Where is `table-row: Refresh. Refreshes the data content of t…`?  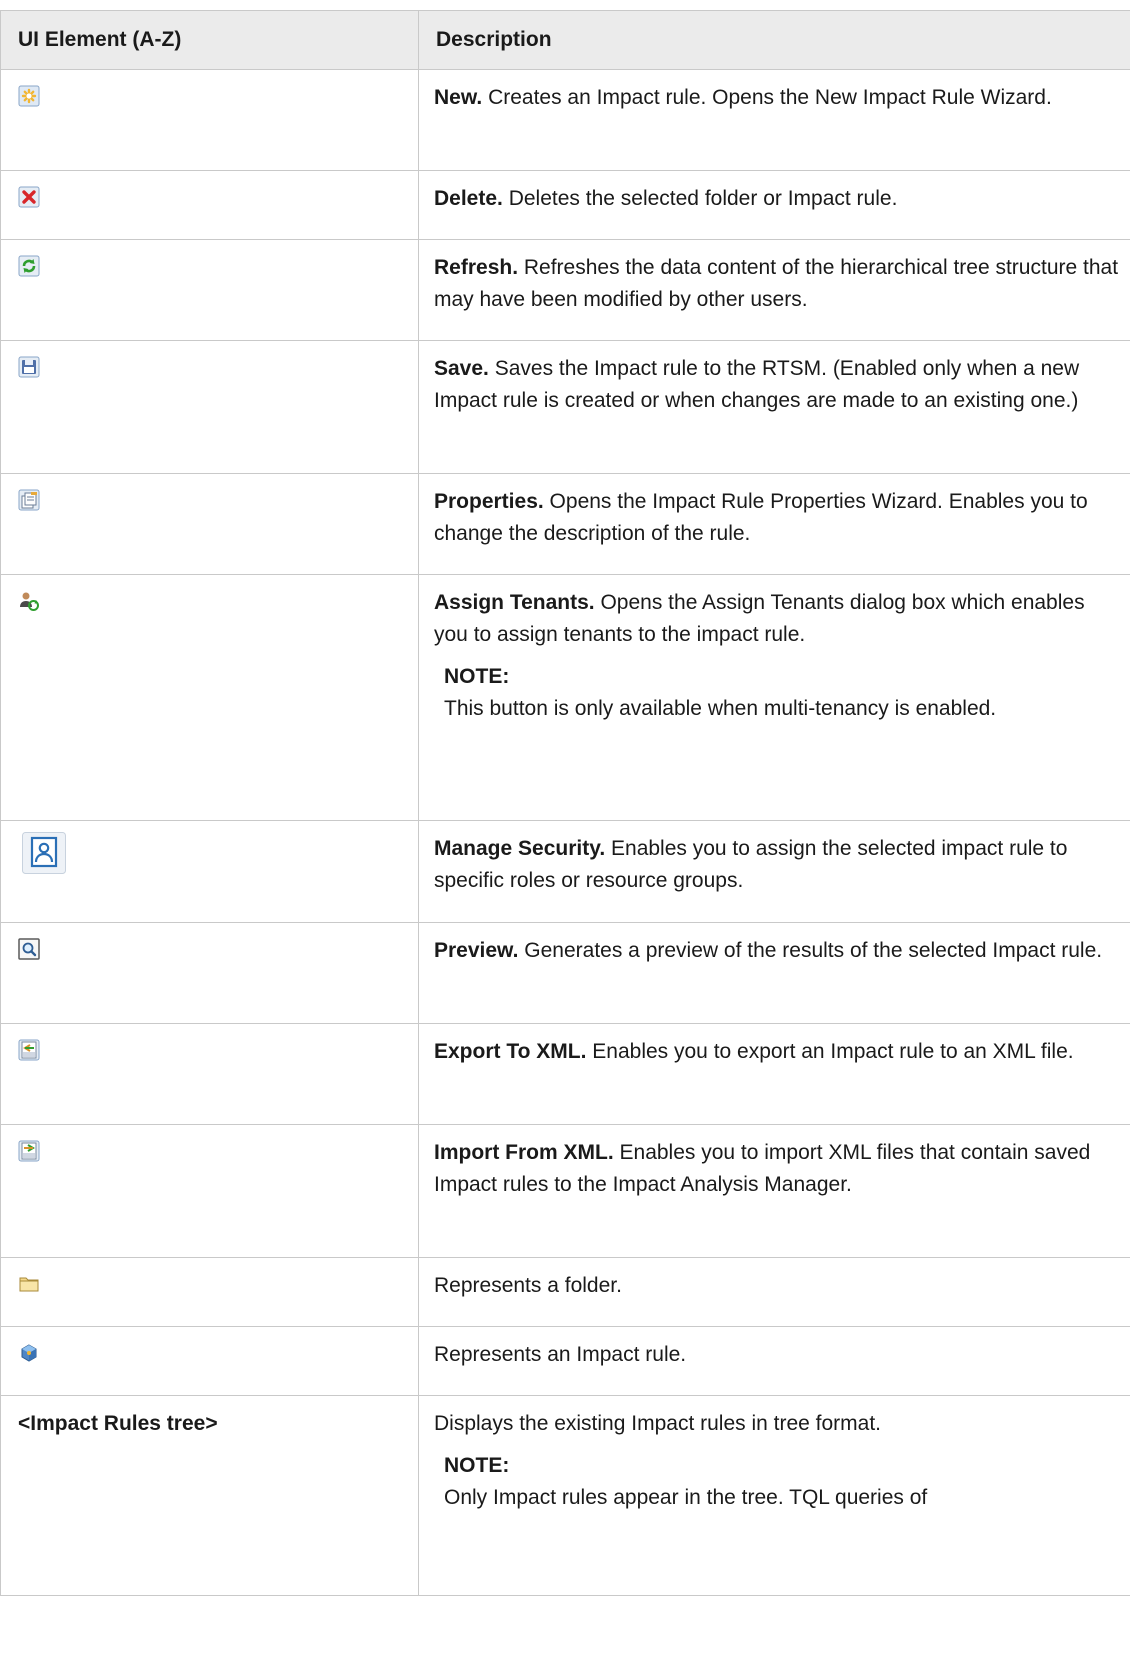
table-row: Refresh. Refreshes the data content of t… is located at coordinates (565, 290).